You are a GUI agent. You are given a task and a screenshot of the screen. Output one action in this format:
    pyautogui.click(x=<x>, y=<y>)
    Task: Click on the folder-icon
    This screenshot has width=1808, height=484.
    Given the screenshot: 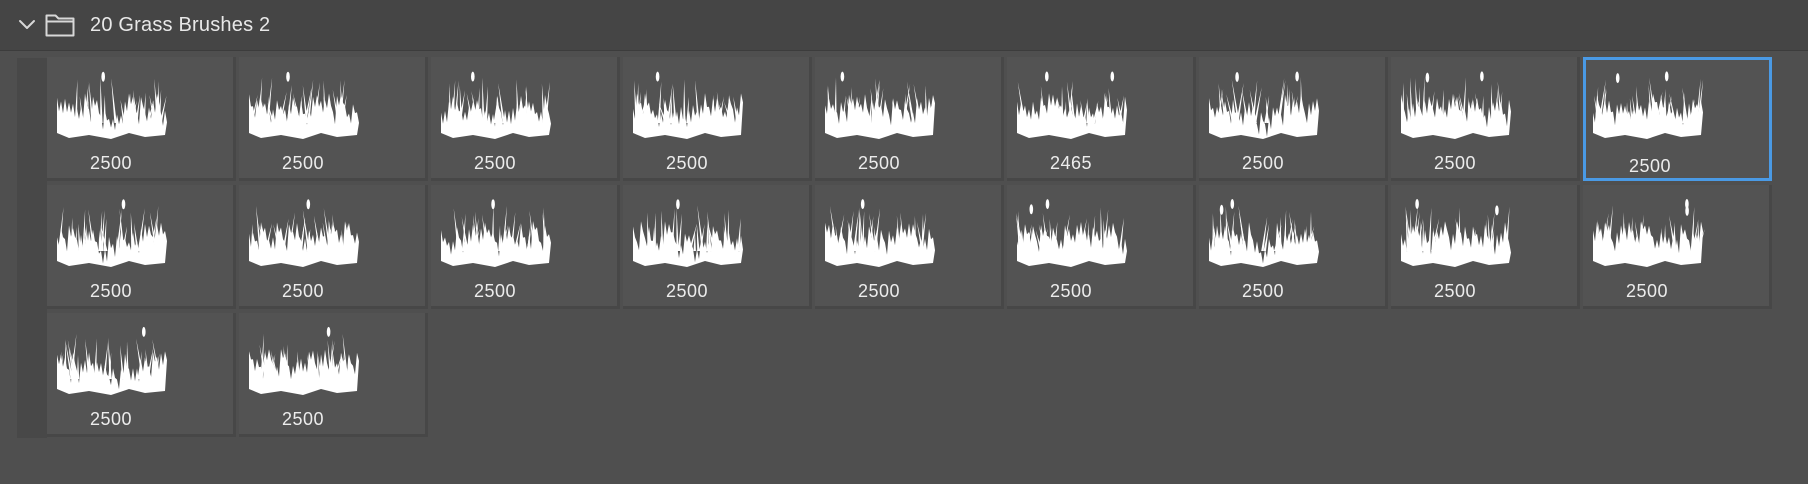 What is the action you would take?
    pyautogui.click(x=60, y=25)
    